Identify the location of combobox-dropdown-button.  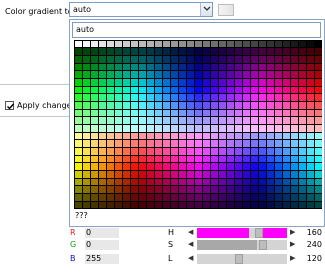
(206, 9).